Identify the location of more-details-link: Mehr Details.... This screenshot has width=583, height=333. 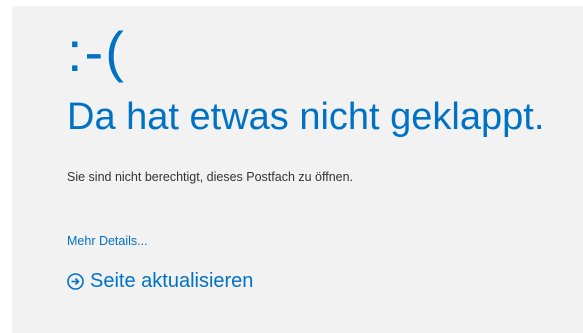
(107, 241).